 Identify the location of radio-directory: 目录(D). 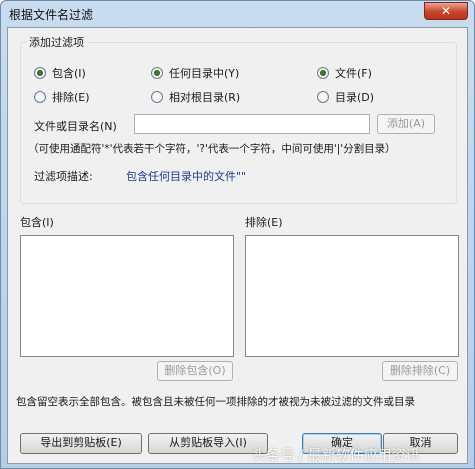
(345, 97).